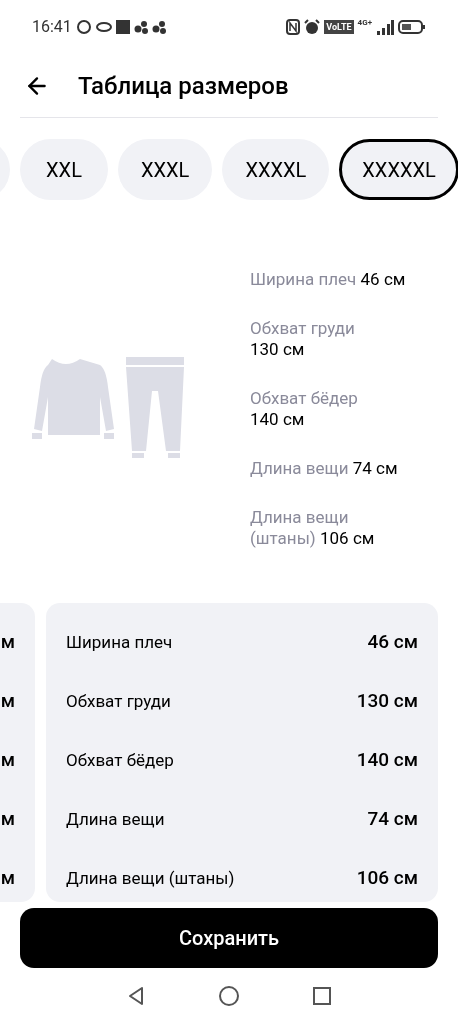 The image size is (458, 1024). Describe the element at coordinates (324, 468) in the screenshot. I see `measurement-text: Длина вещи 74 см` at that location.